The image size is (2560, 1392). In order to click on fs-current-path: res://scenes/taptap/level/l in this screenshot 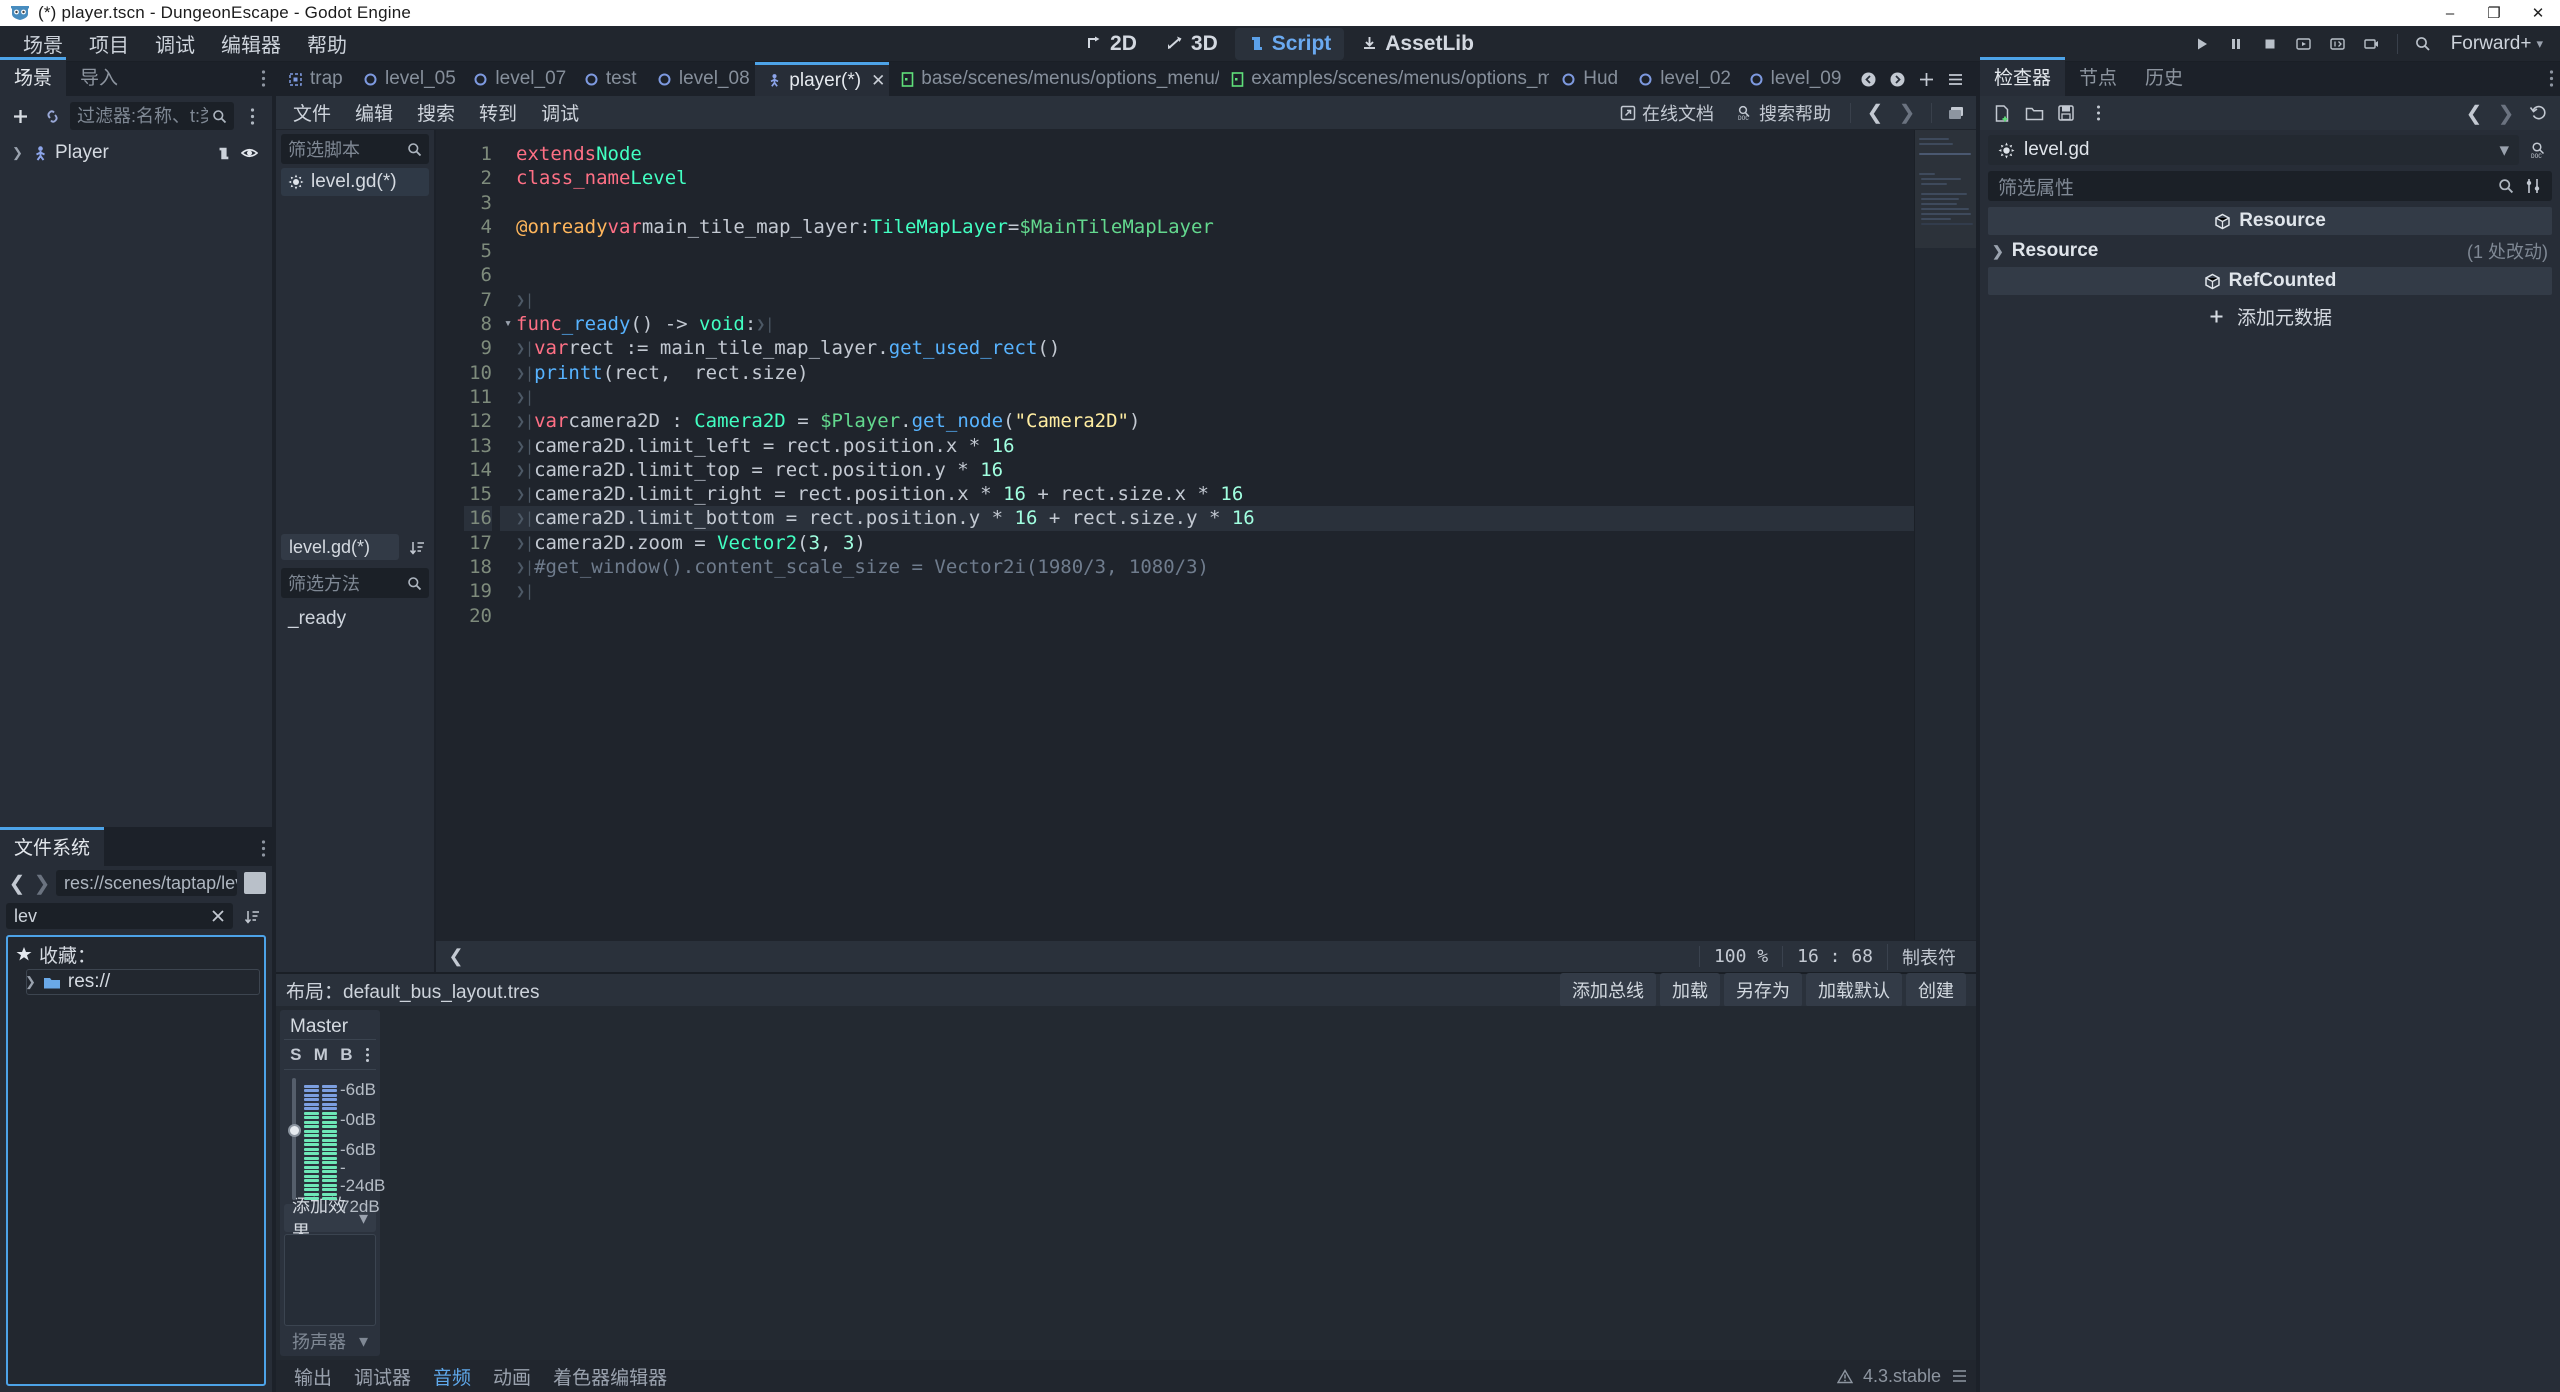, I will do `click(146, 883)`.